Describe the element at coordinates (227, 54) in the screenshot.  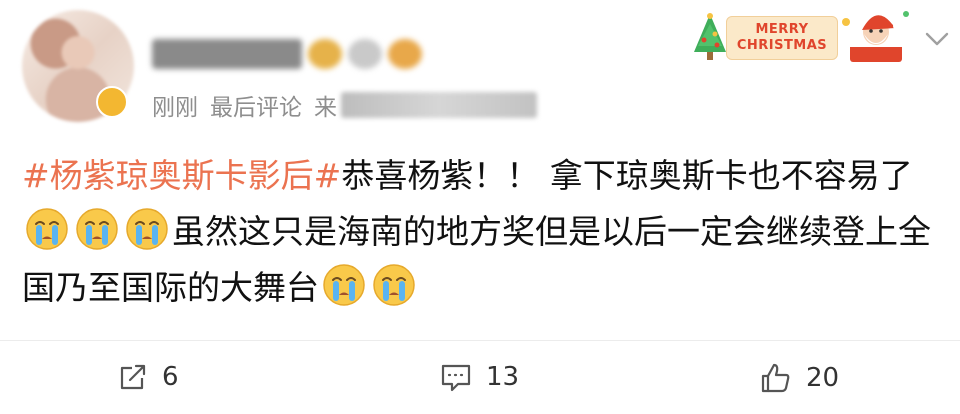
I see `username-text-blurred` at that location.